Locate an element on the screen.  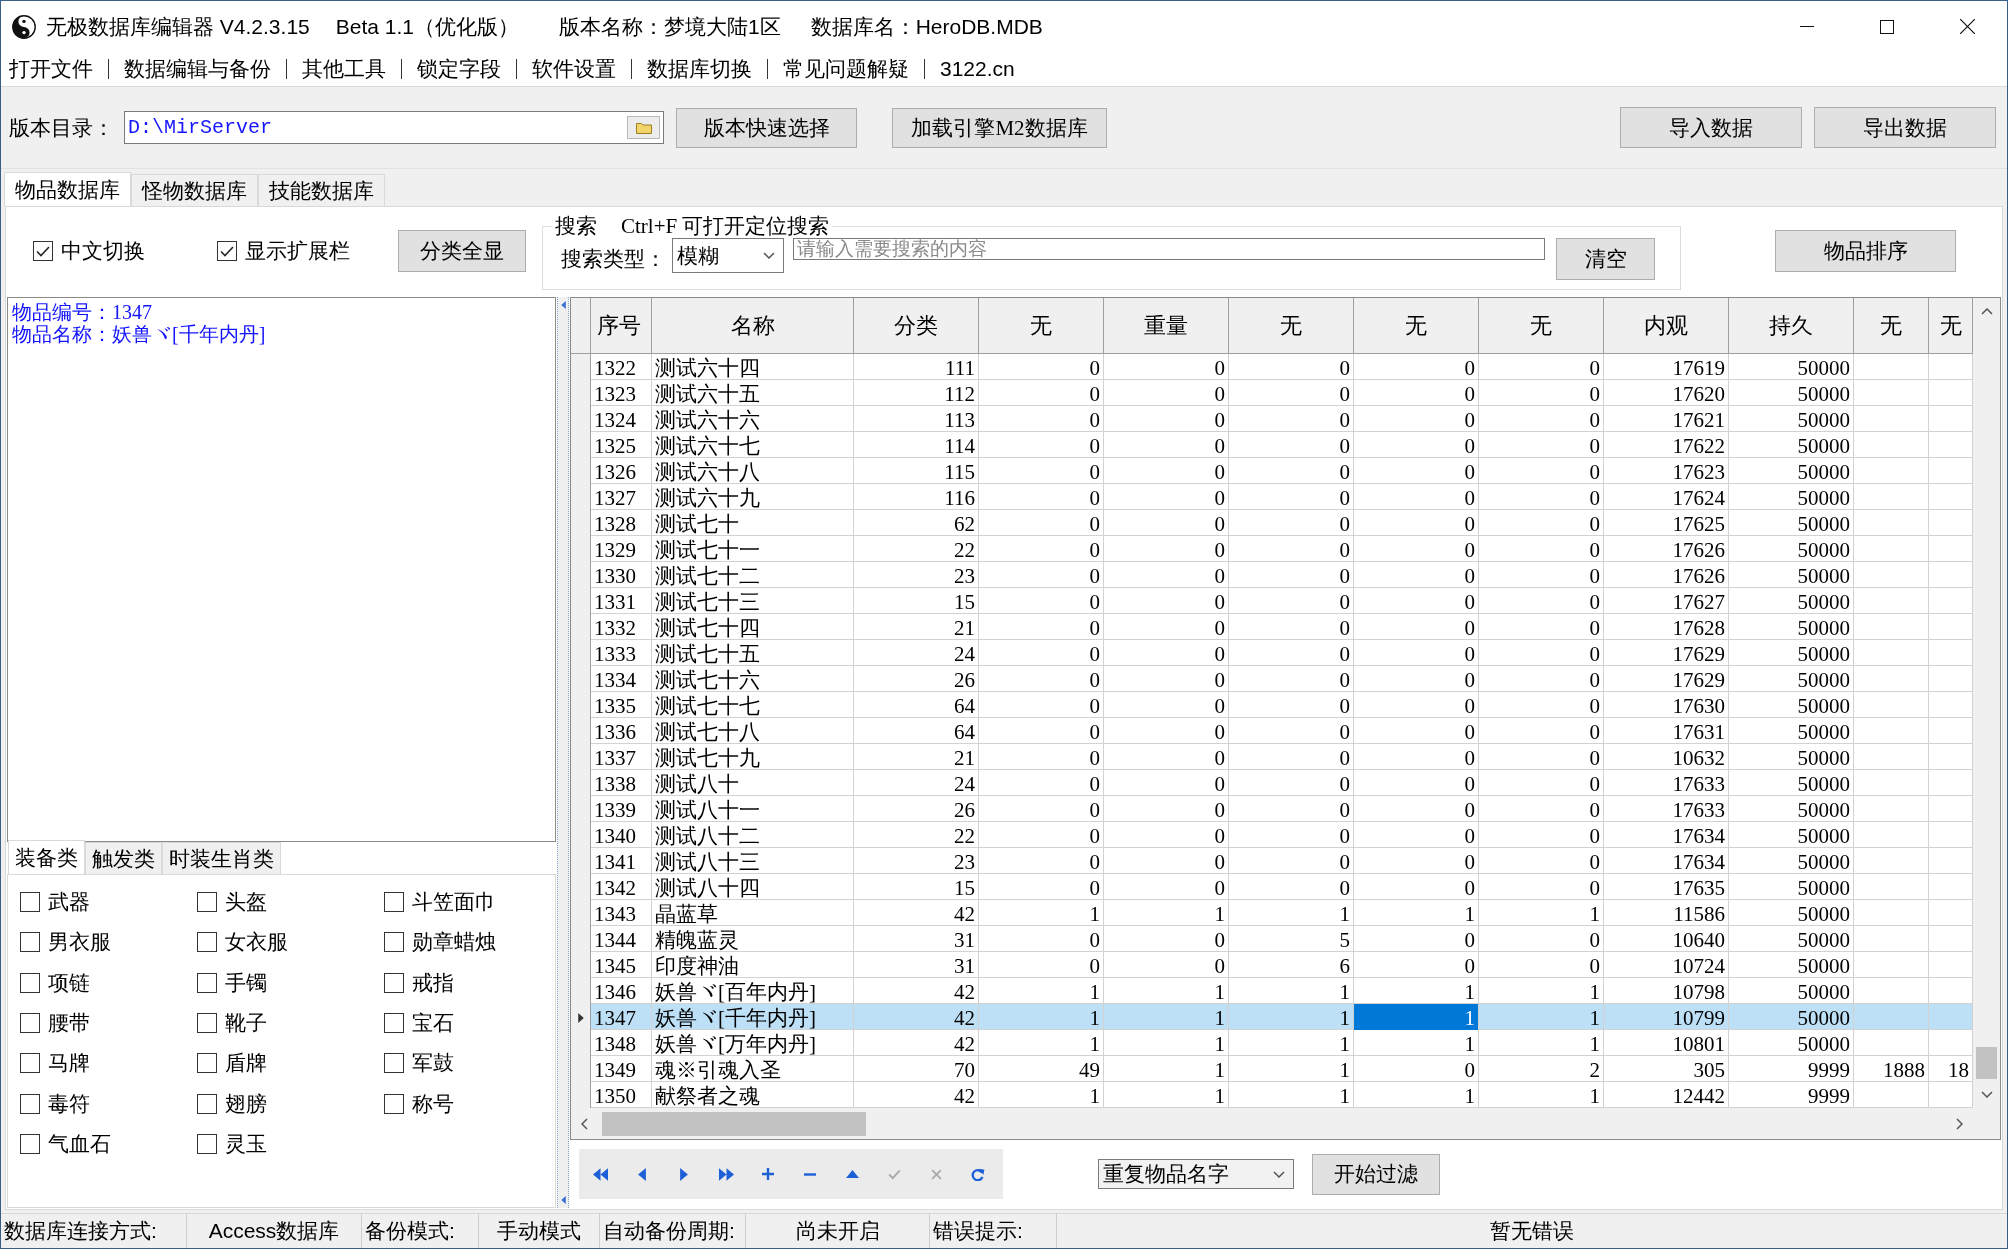
sort-button: 物品排序 is located at coordinates (1865, 251).